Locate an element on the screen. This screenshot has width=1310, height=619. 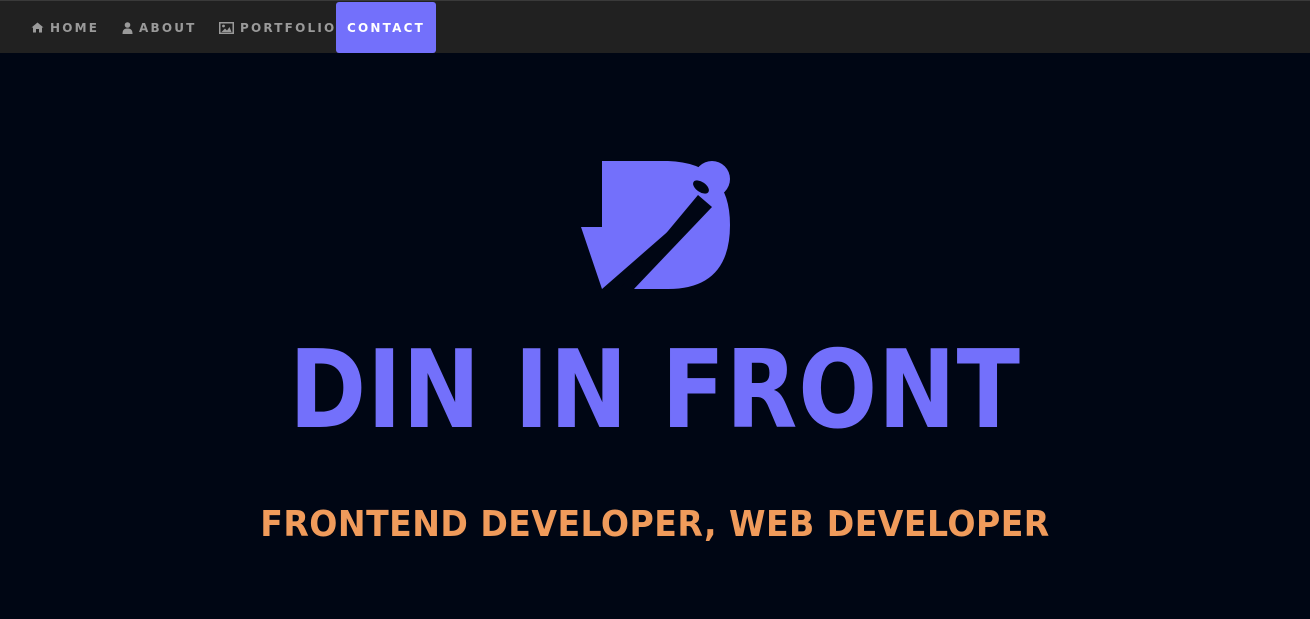
nav-portfolio-link: PORTFOLIO is located at coordinates (277, 27).